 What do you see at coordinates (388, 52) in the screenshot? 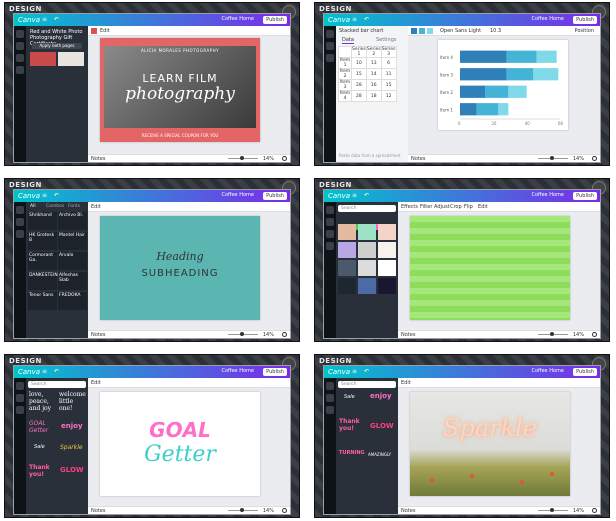
I see `table-cell: Series 3` at bounding box center [388, 52].